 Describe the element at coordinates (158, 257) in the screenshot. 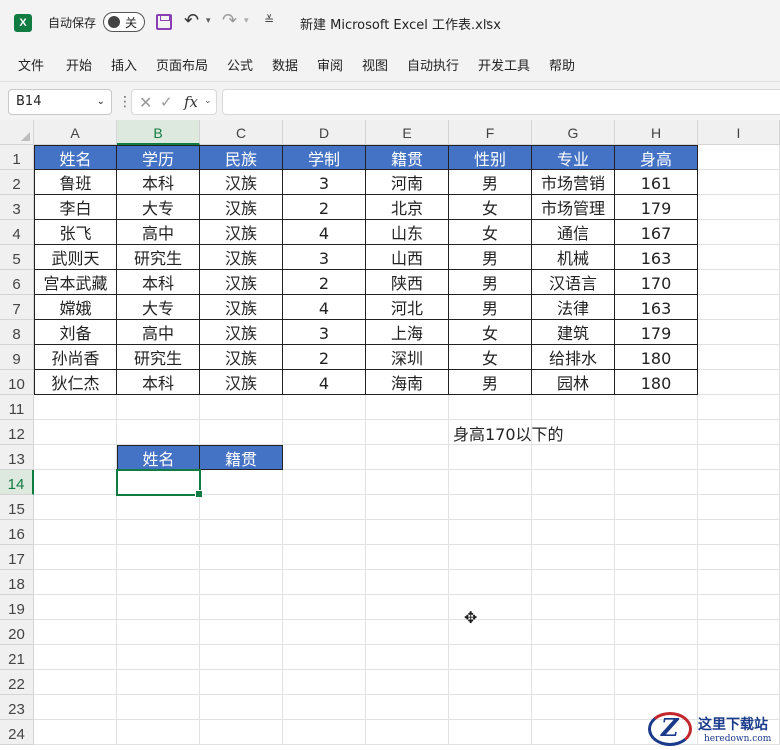

I see `table-cell: 研究生` at that location.